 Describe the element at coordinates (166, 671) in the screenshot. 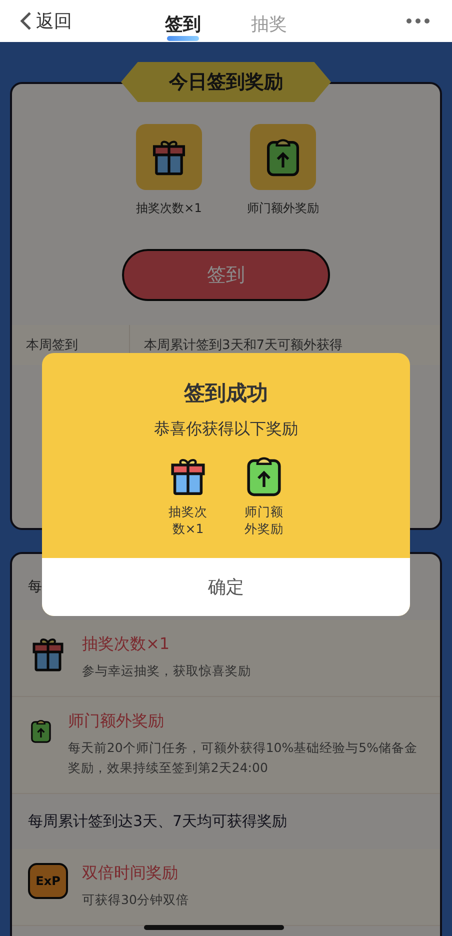

I see `reward-description: 参与幸运抽奖，获取惊喜奖励` at that location.